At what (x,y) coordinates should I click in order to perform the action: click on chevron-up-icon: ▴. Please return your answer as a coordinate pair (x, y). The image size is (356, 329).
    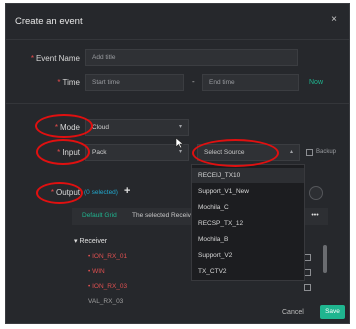
    Looking at the image, I should click on (291, 152).